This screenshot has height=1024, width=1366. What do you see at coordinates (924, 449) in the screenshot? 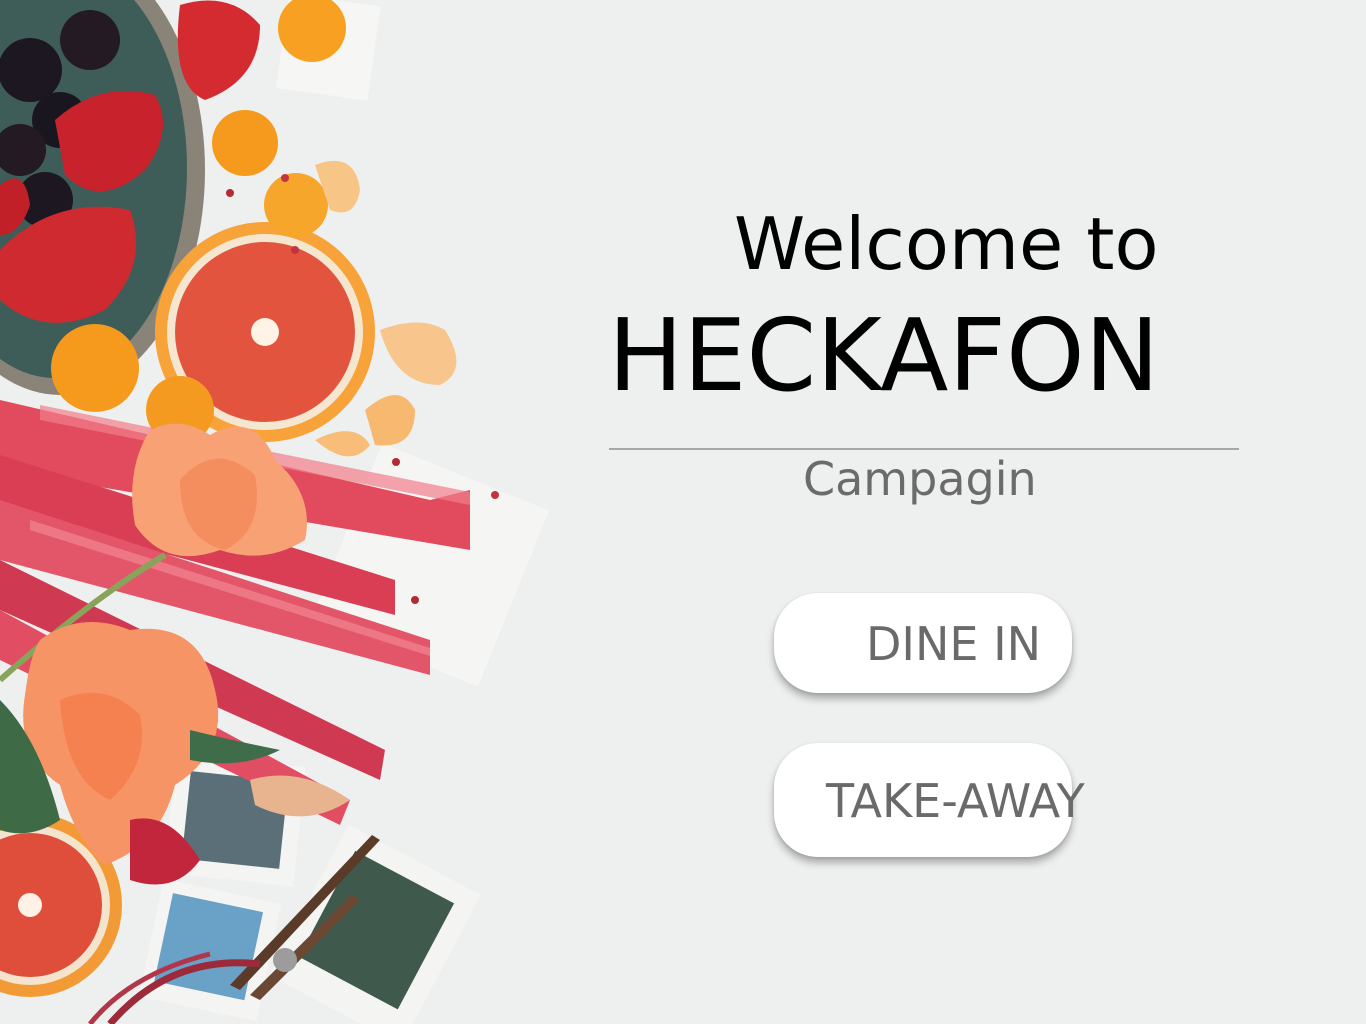
I see `title-divider` at bounding box center [924, 449].